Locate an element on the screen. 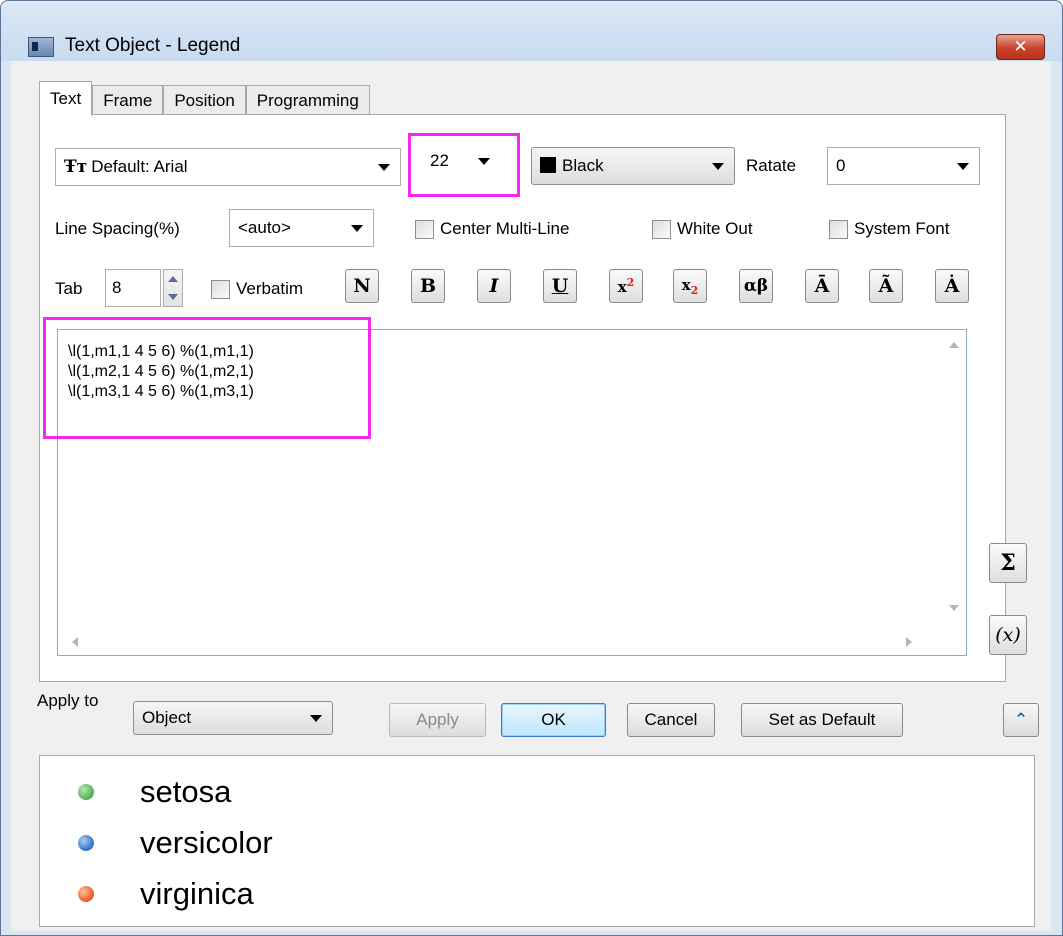 This screenshot has height=936, width=1063. code-highlight is located at coordinates (207, 378).